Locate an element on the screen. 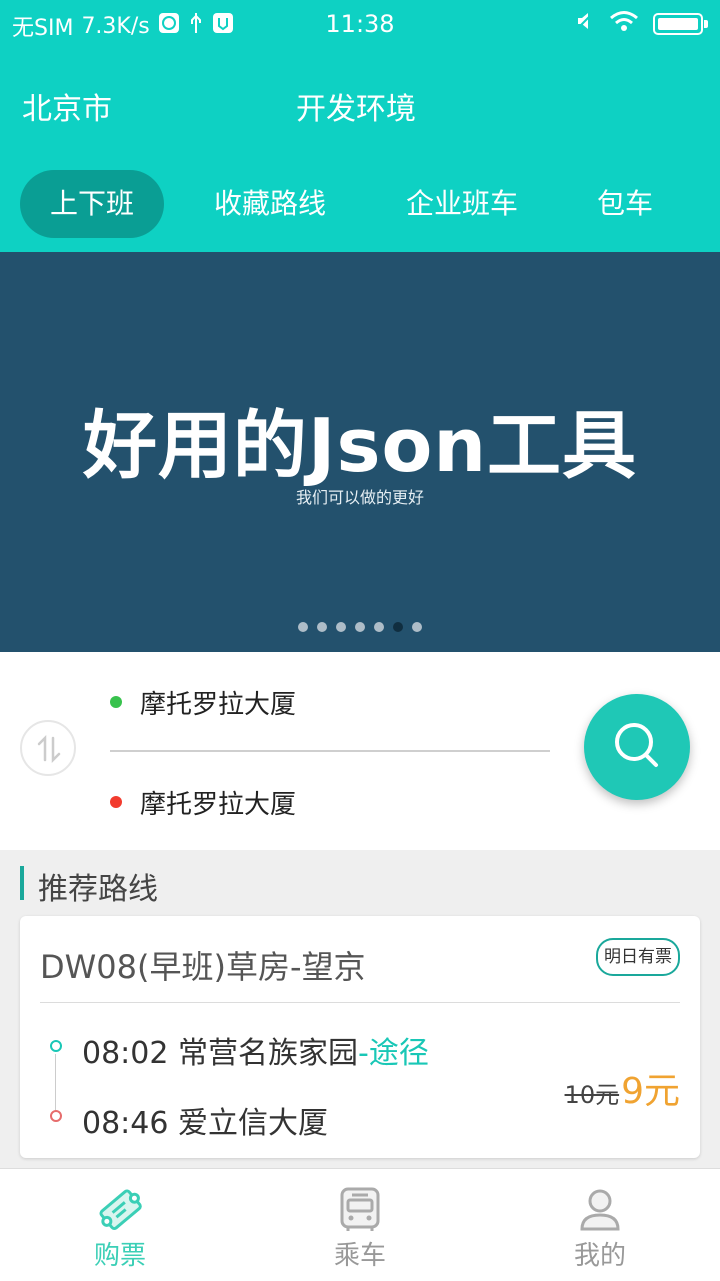 The height and width of the screenshot is (1281, 720). bus-icon is located at coordinates (360, 1209).